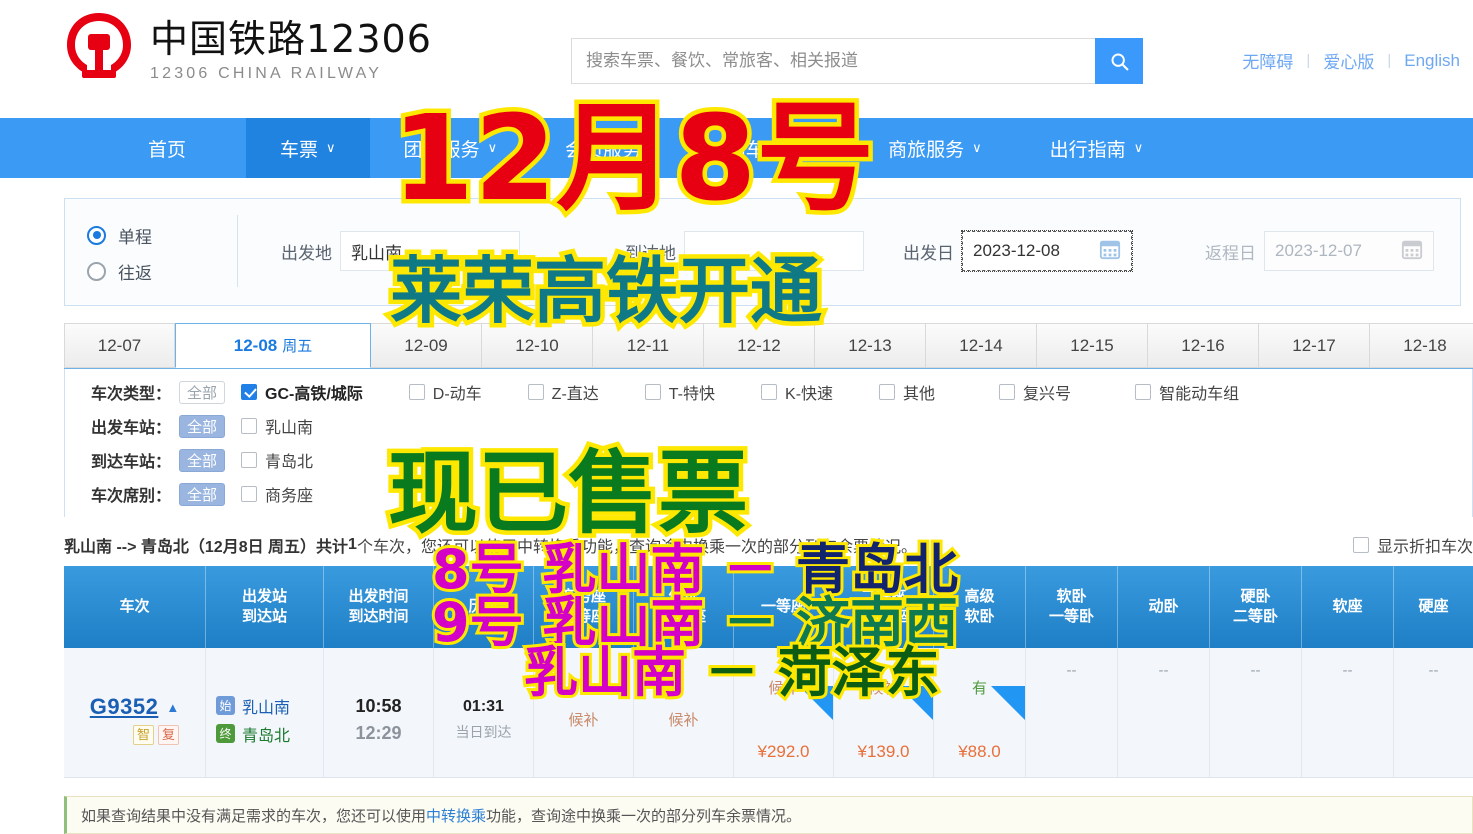  I want to click on checkbox-k: K-快速, so click(797, 392).